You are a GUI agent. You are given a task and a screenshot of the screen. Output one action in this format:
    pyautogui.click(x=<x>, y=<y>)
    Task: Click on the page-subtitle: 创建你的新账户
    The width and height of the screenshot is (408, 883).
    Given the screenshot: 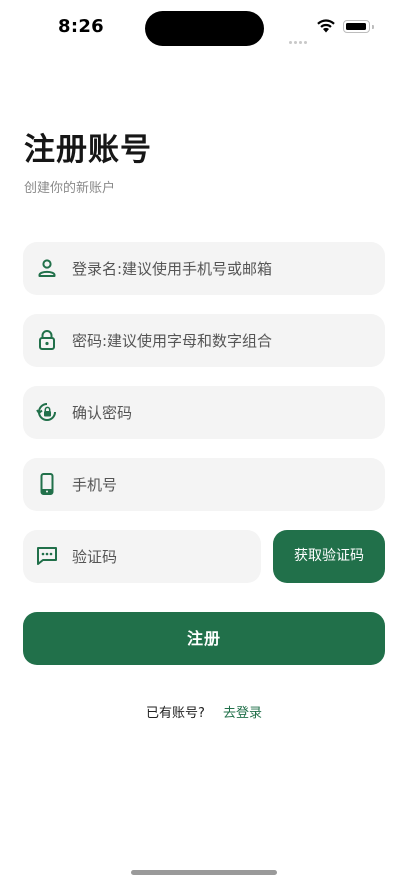 What is the action you would take?
    pyautogui.click(x=70, y=188)
    